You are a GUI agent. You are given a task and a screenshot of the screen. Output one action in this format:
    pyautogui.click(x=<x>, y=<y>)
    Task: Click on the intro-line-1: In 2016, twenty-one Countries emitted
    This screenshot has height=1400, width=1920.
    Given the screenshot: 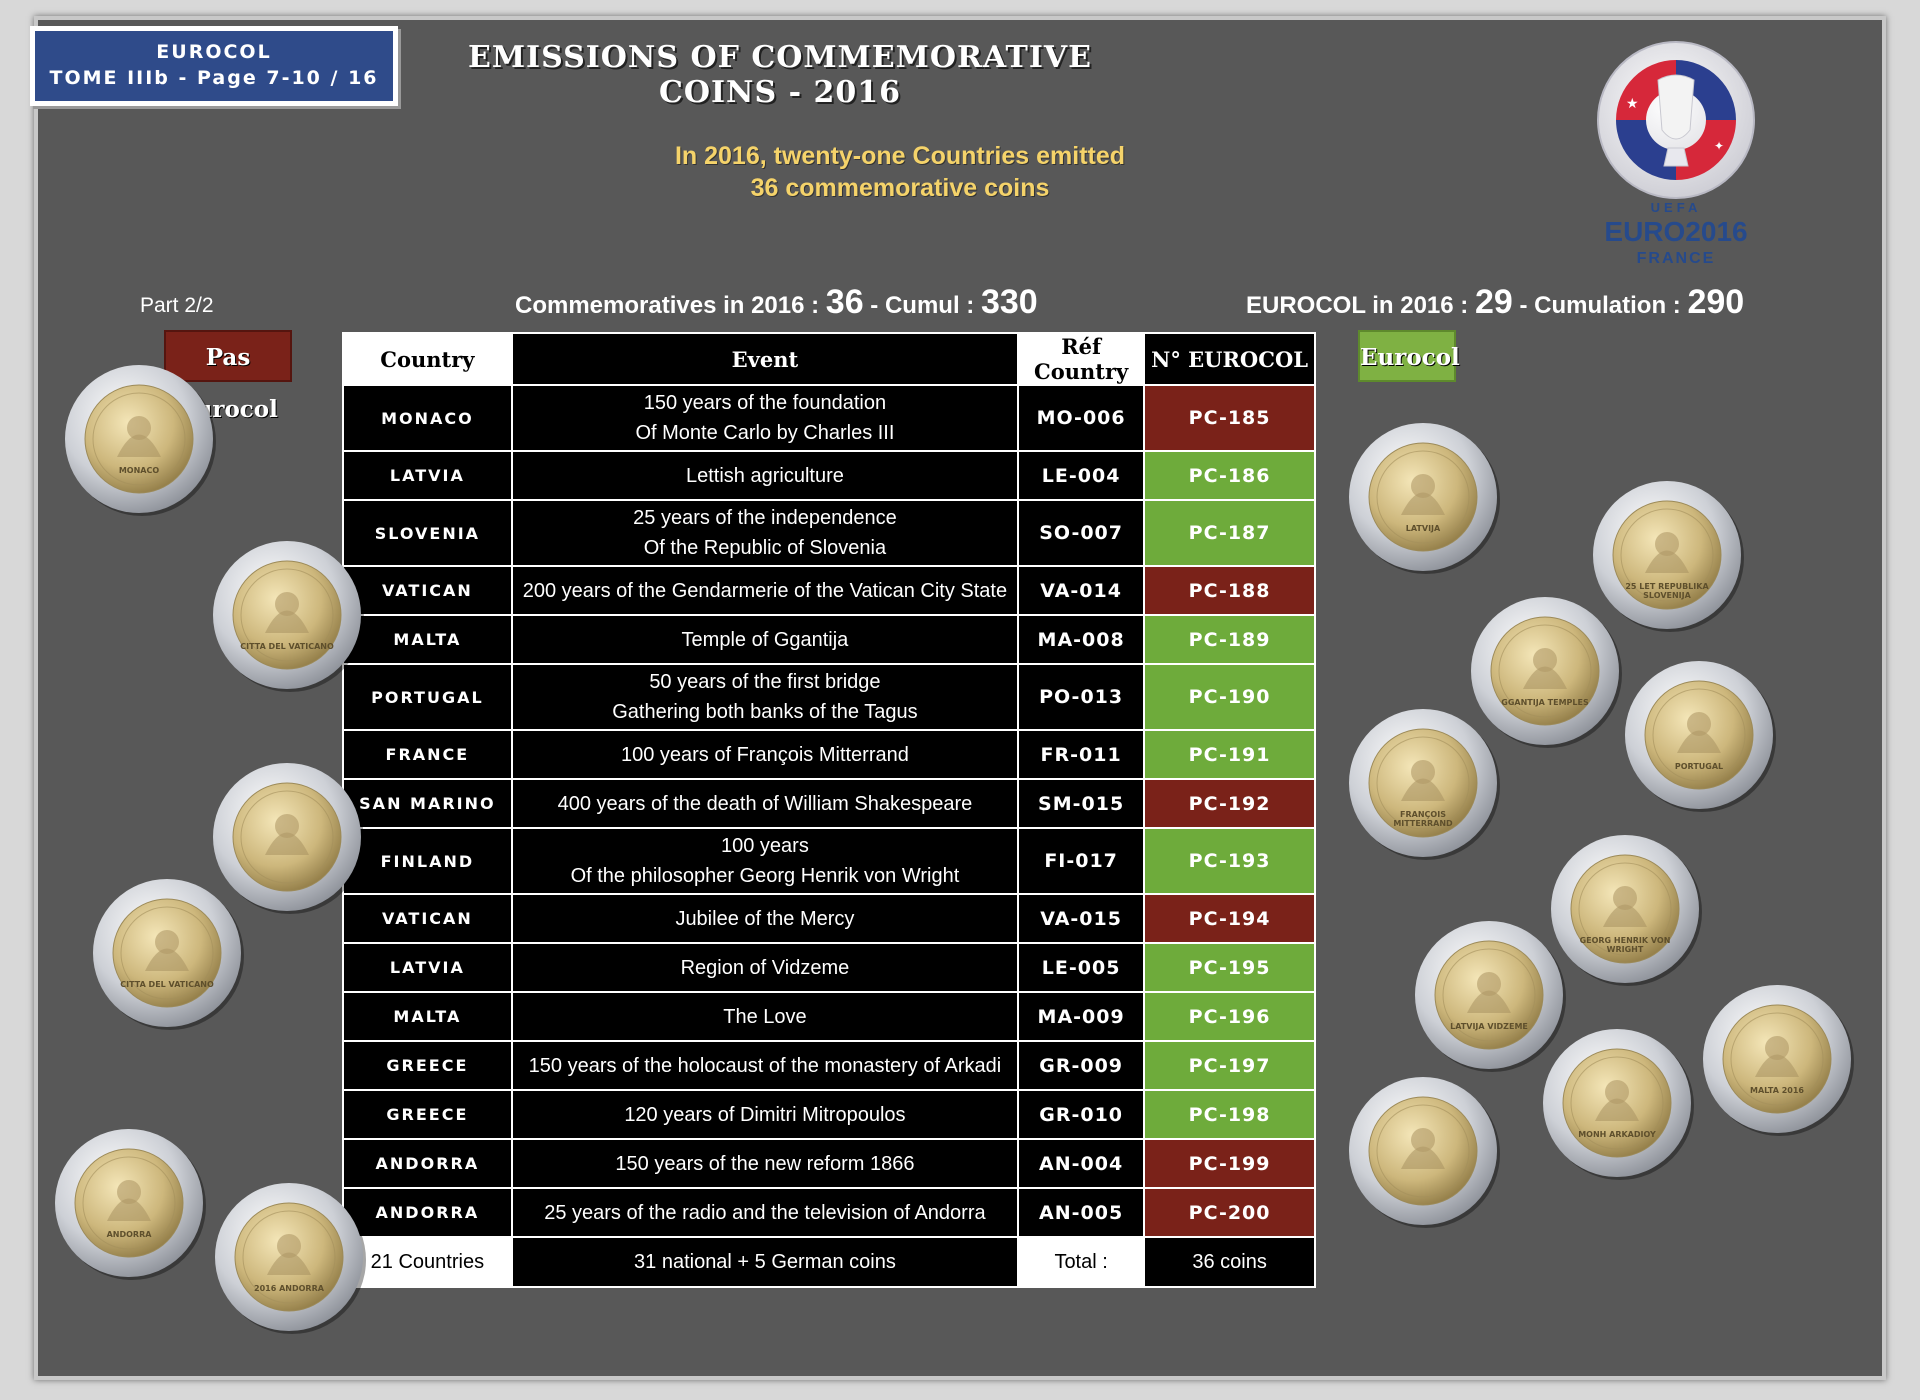 What is the action you would take?
    pyautogui.click(x=900, y=156)
    